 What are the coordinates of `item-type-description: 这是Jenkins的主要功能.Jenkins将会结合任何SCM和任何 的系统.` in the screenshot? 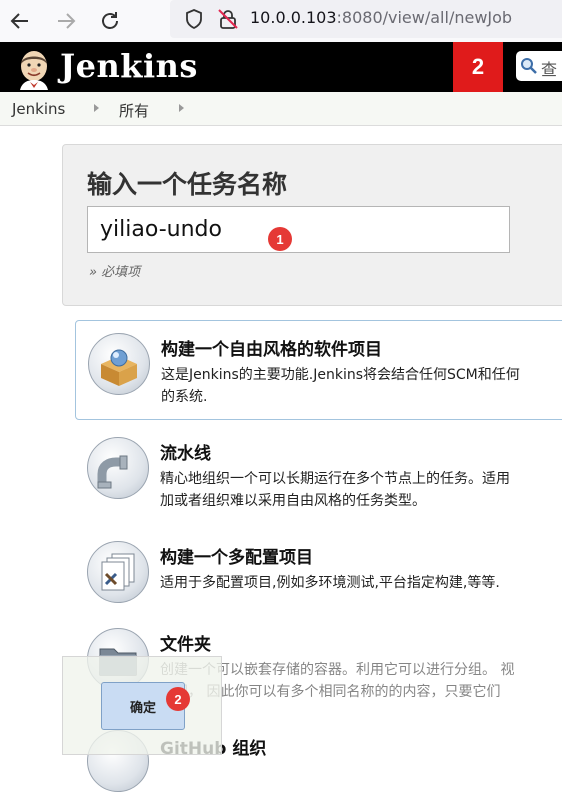 It's located at (340, 386).